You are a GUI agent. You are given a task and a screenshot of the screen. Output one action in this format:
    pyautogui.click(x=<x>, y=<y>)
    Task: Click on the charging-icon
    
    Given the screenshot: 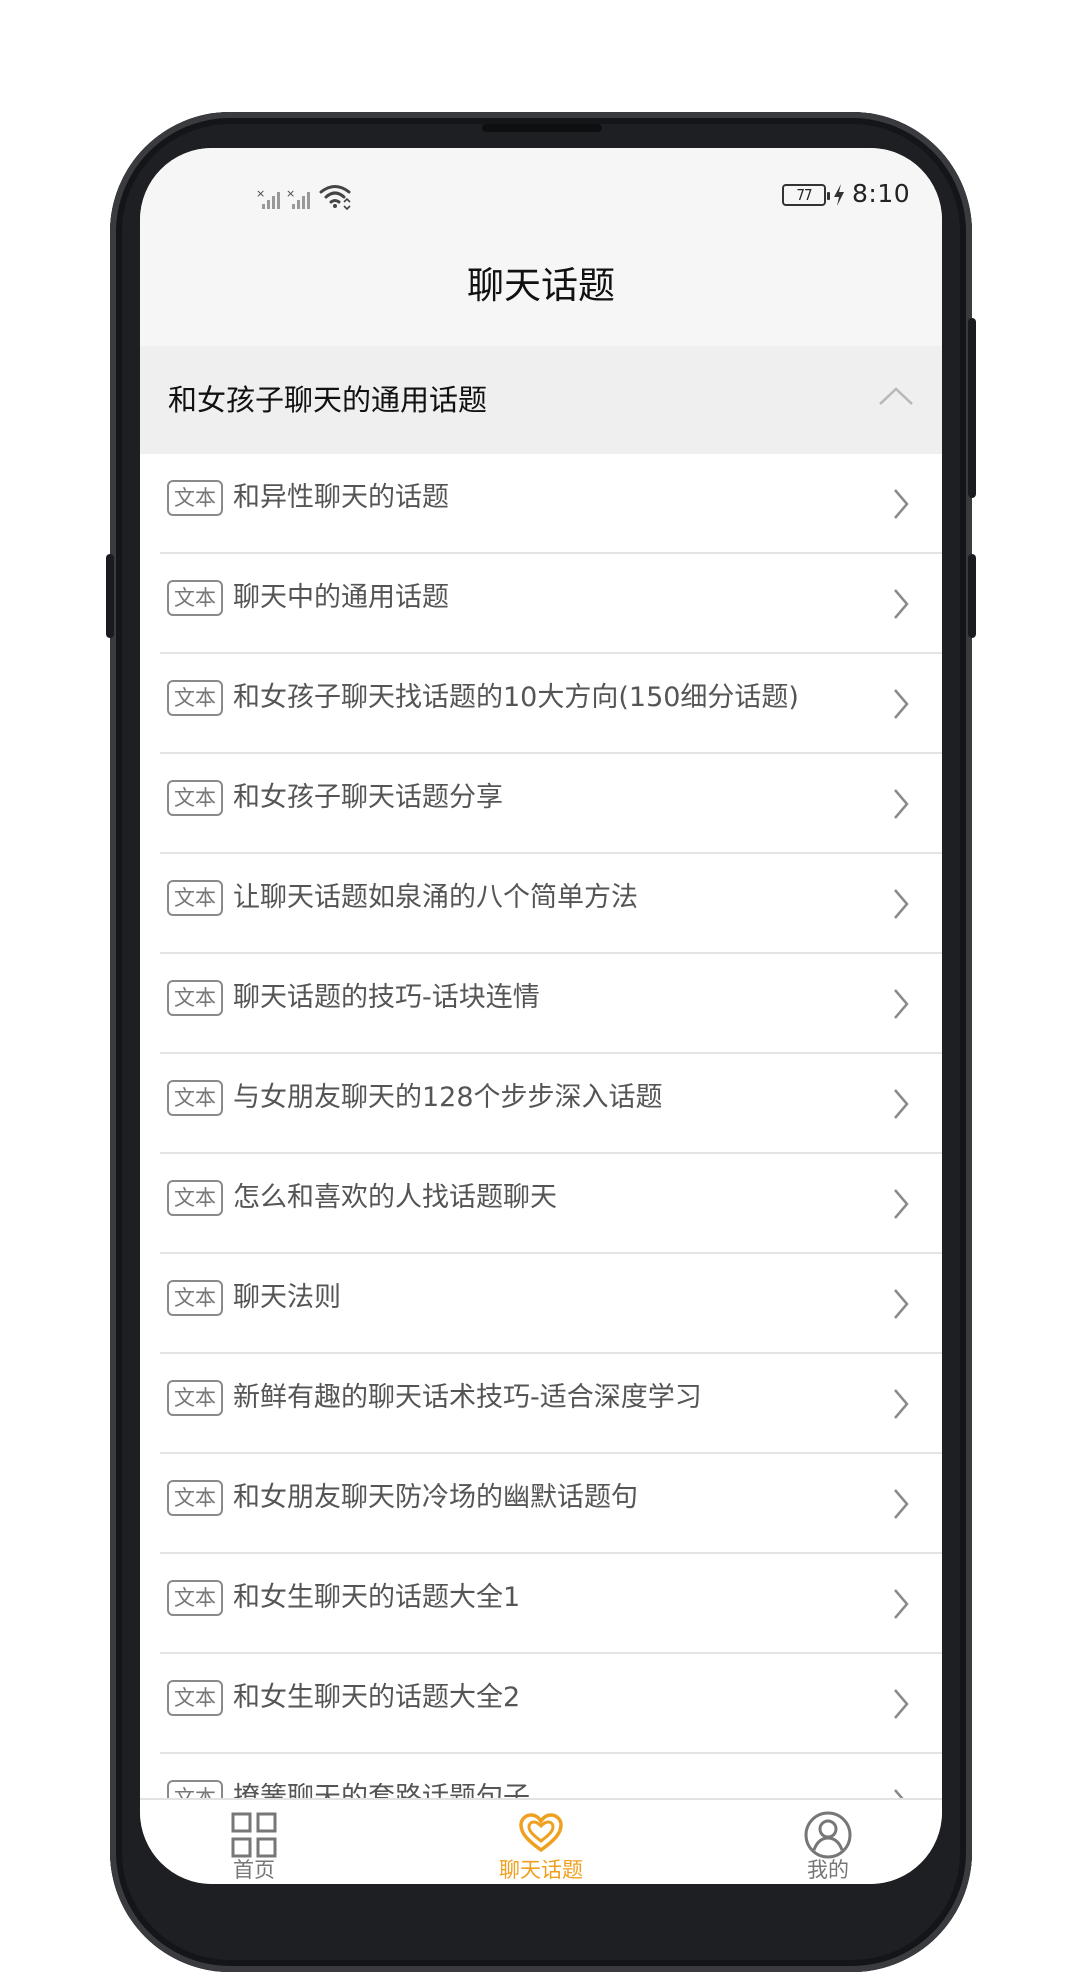 What is the action you would take?
    pyautogui.click(x=839, y=195)
    